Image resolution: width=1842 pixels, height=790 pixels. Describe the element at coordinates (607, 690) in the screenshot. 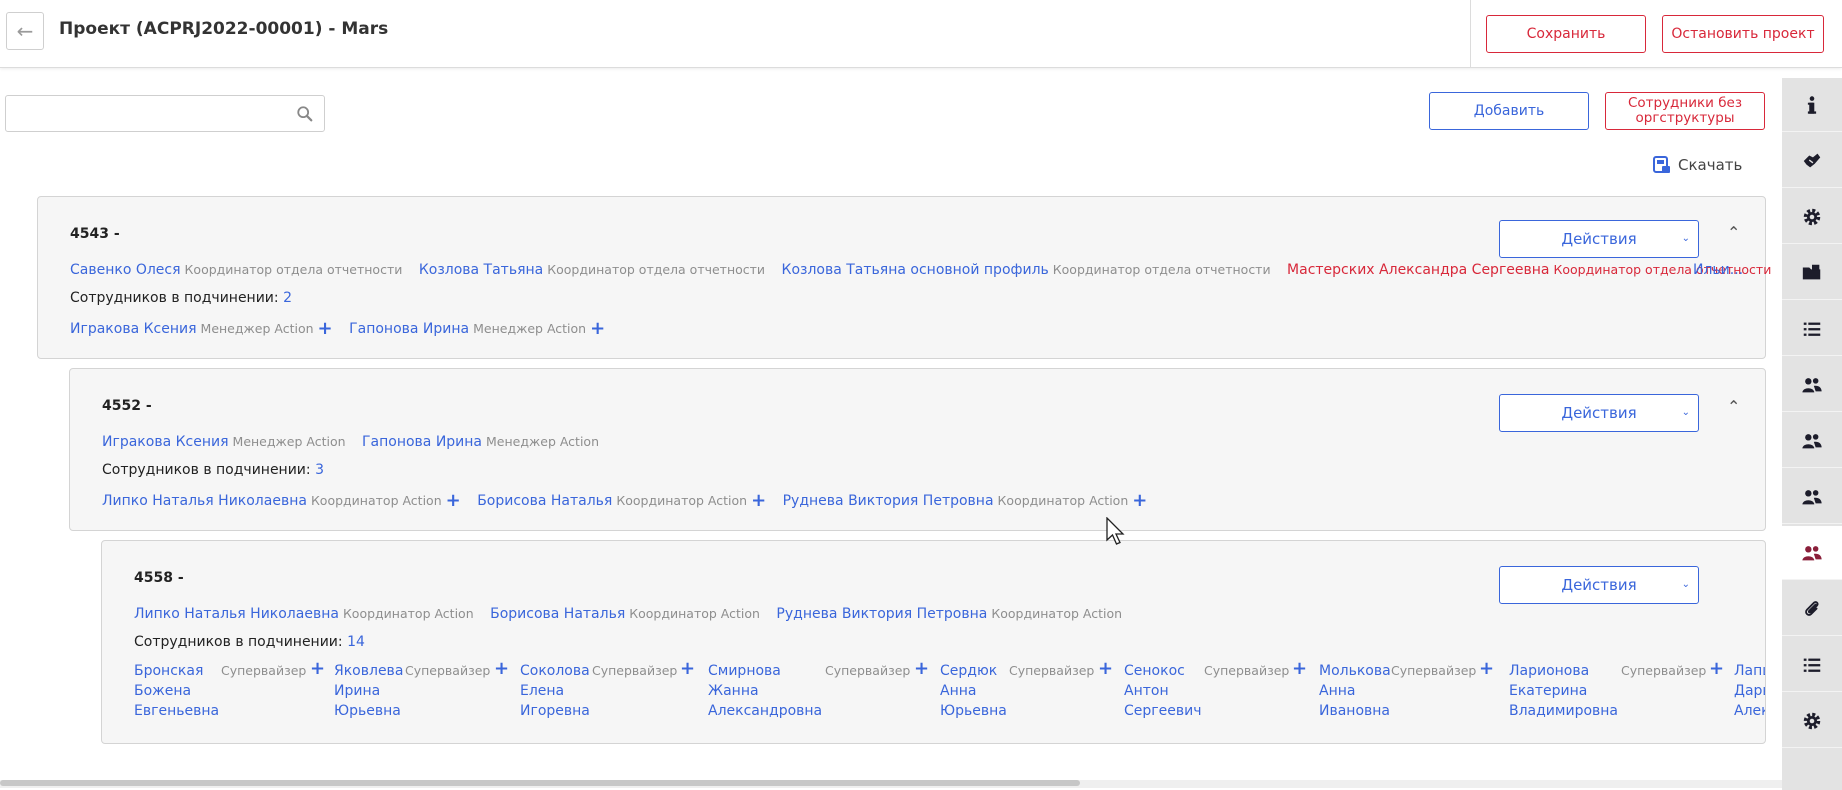

I see `subordinate-item: Соколова Елена Игоревна Супервайзер +` at that location.